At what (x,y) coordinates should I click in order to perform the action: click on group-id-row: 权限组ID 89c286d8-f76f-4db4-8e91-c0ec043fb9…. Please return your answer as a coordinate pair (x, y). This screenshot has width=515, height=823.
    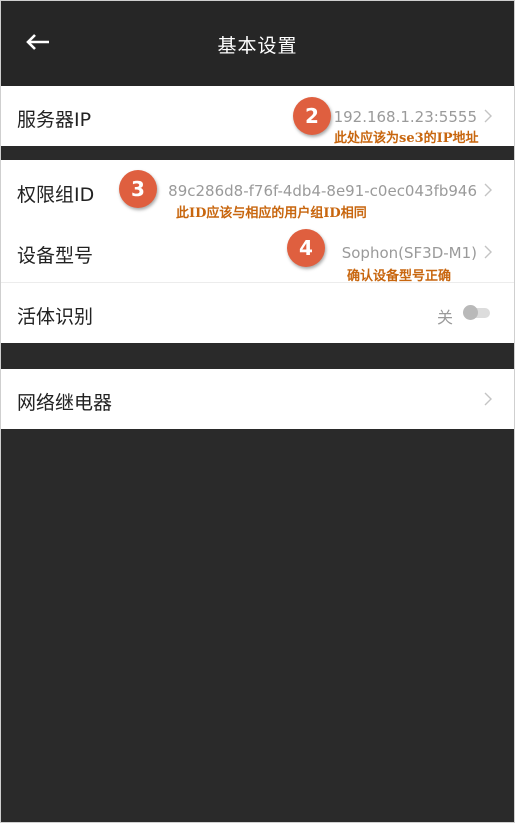
    Looking at the image, I should click on (257, 191).